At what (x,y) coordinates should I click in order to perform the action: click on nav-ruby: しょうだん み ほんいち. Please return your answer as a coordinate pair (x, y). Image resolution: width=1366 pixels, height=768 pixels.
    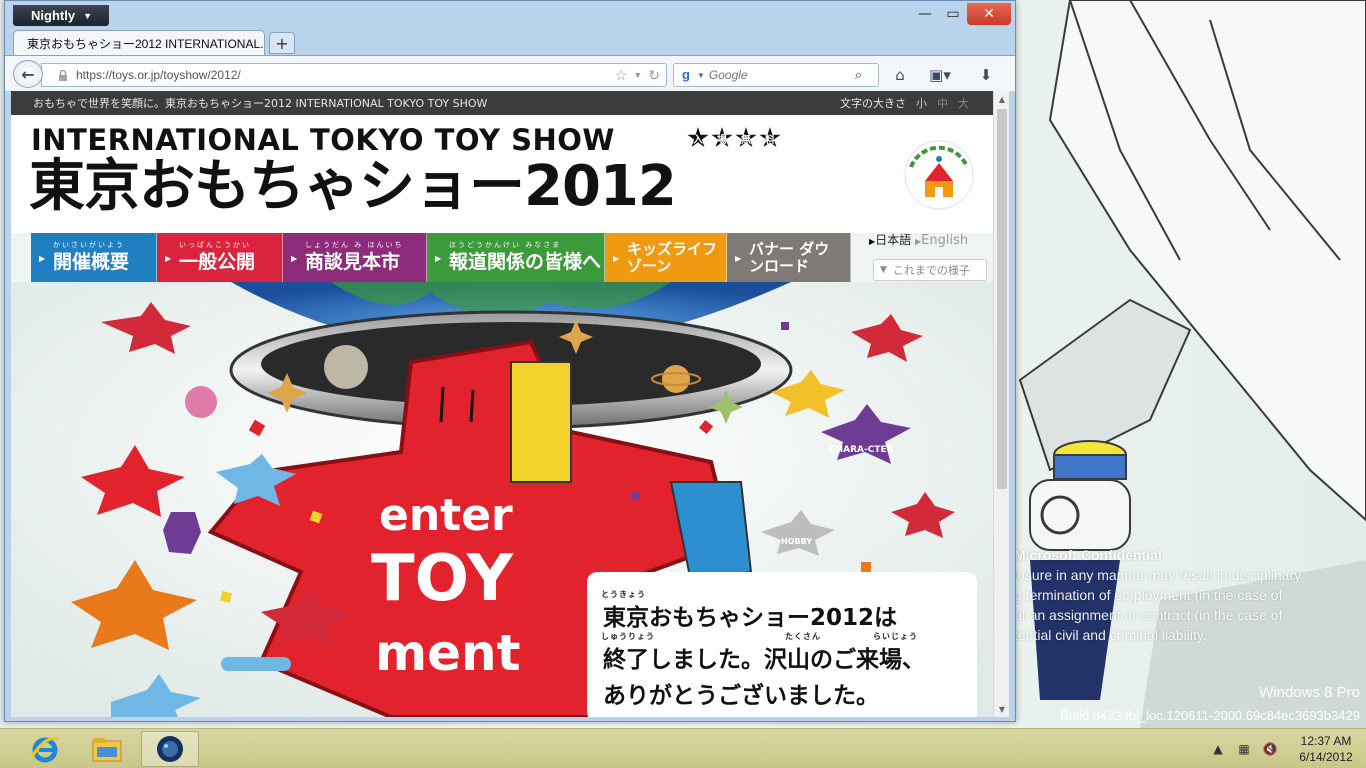
    Looking at the image, I should click on (354, 245).